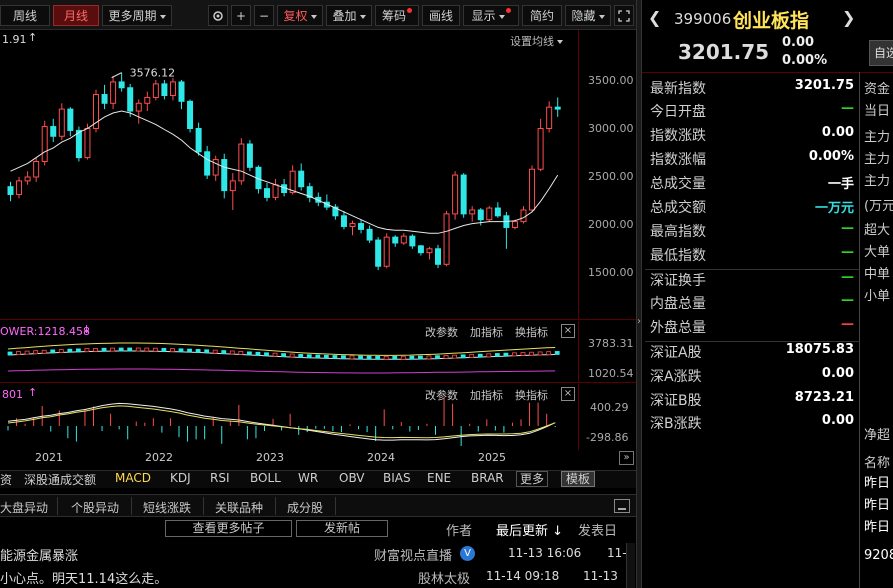 The image size is (893, 588). I want to click on divider, so click(203, 506).